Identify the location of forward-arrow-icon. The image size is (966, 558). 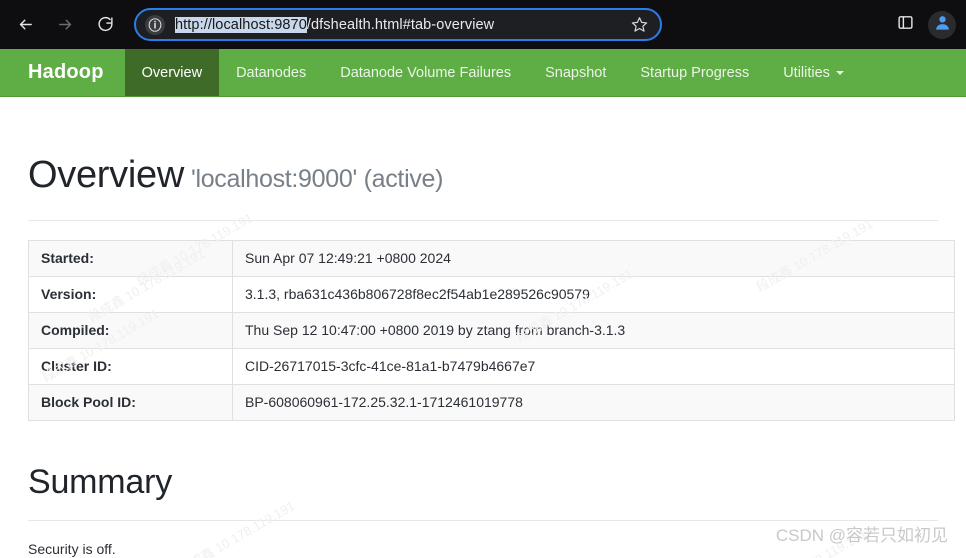
(65, 24).